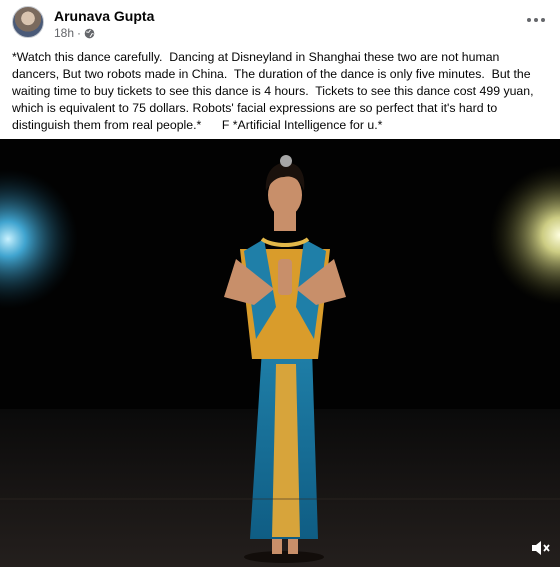 The height and width of the screenshot is (567, 560). I want to click on post-header: Arunava Gupta 18h ·, so click(280, 24).